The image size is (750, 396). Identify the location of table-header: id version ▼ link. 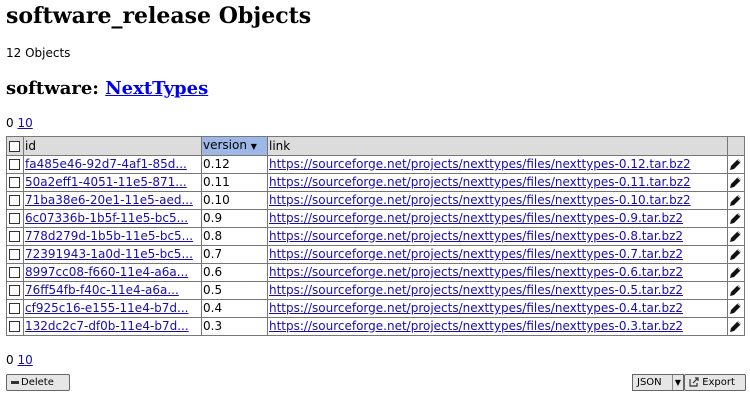
(375, 146).